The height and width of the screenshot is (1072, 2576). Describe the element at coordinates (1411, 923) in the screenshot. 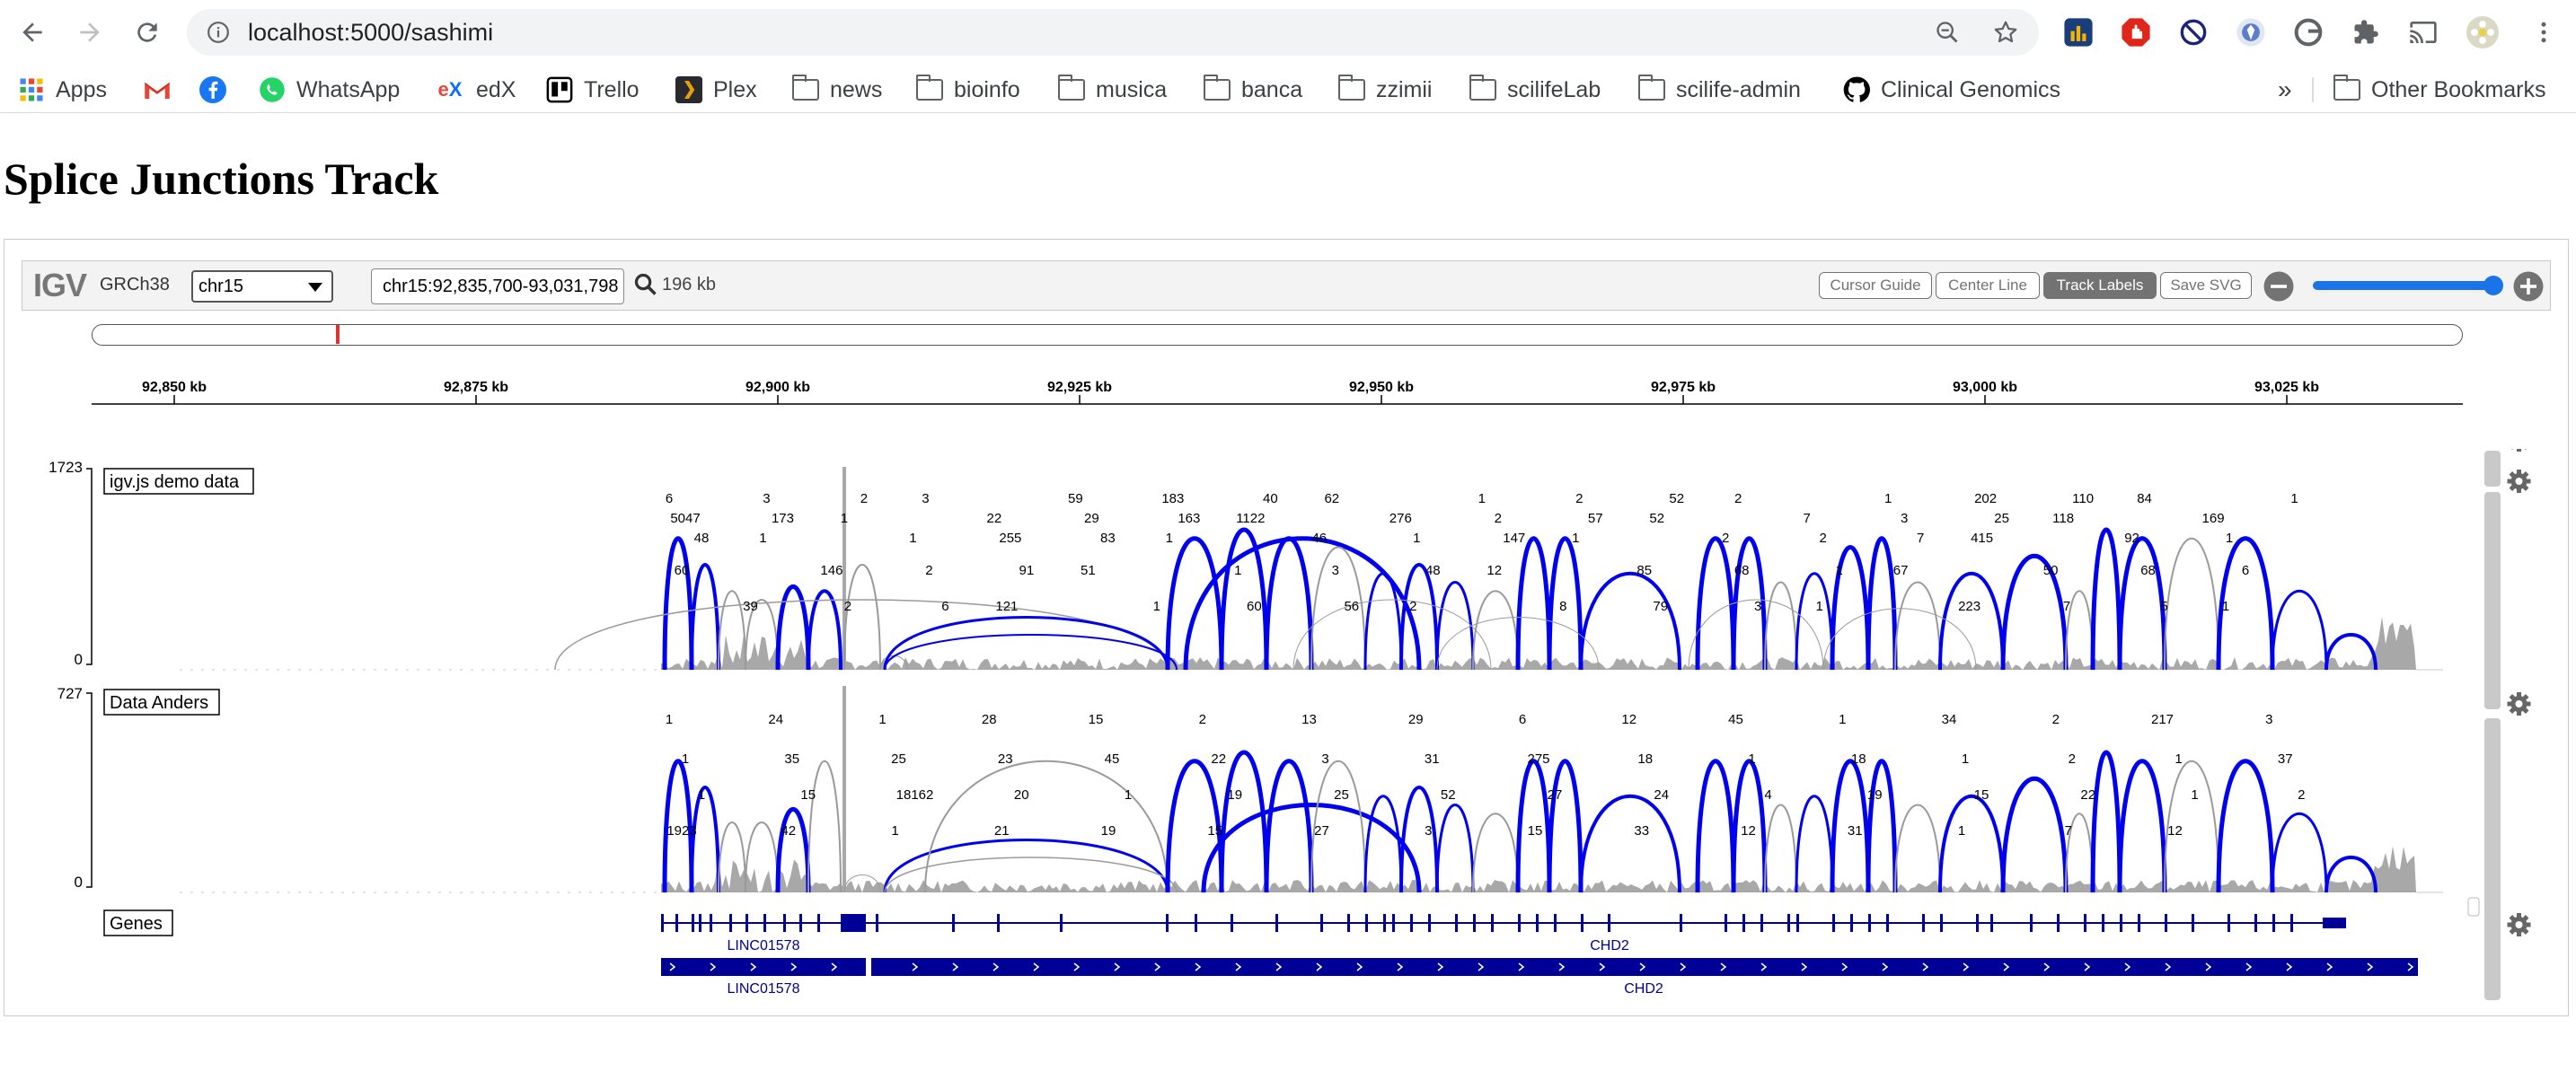

I see `gene-exon` at that location.